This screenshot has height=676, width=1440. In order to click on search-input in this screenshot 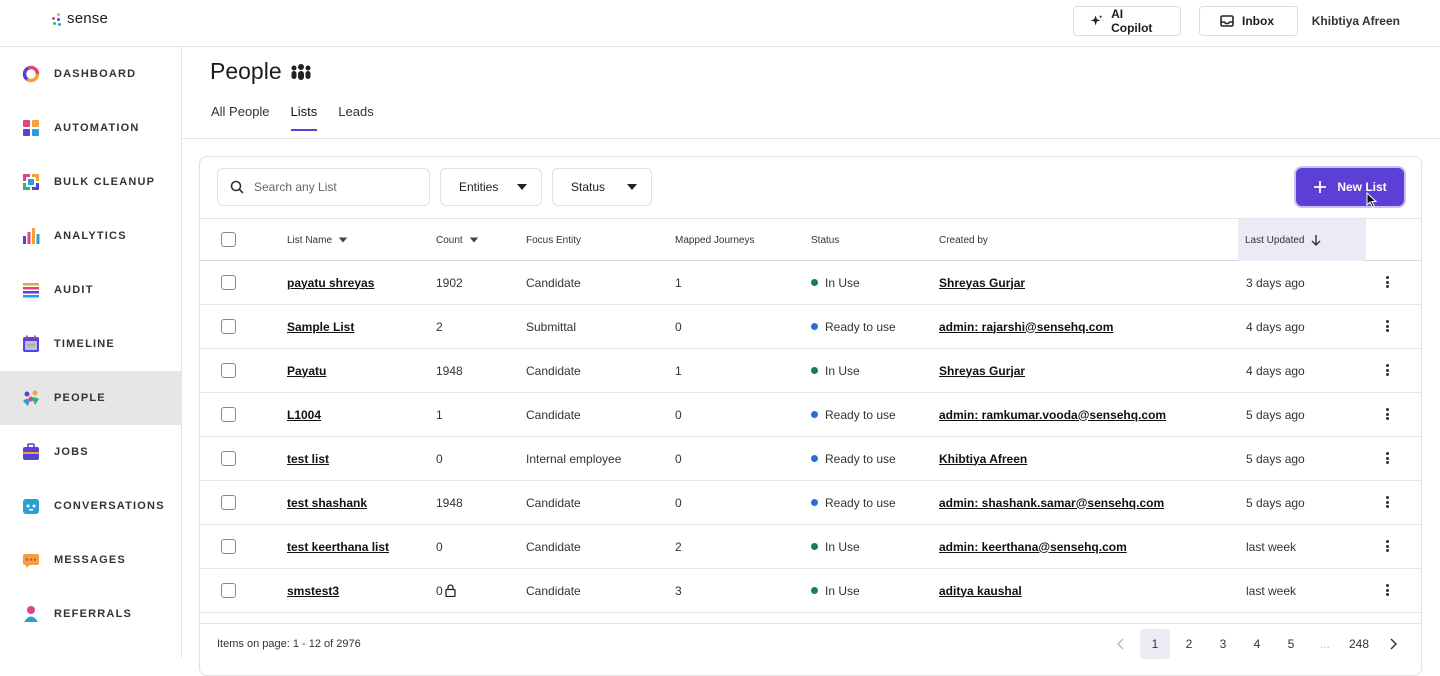, I will do `click(334, 187)`.